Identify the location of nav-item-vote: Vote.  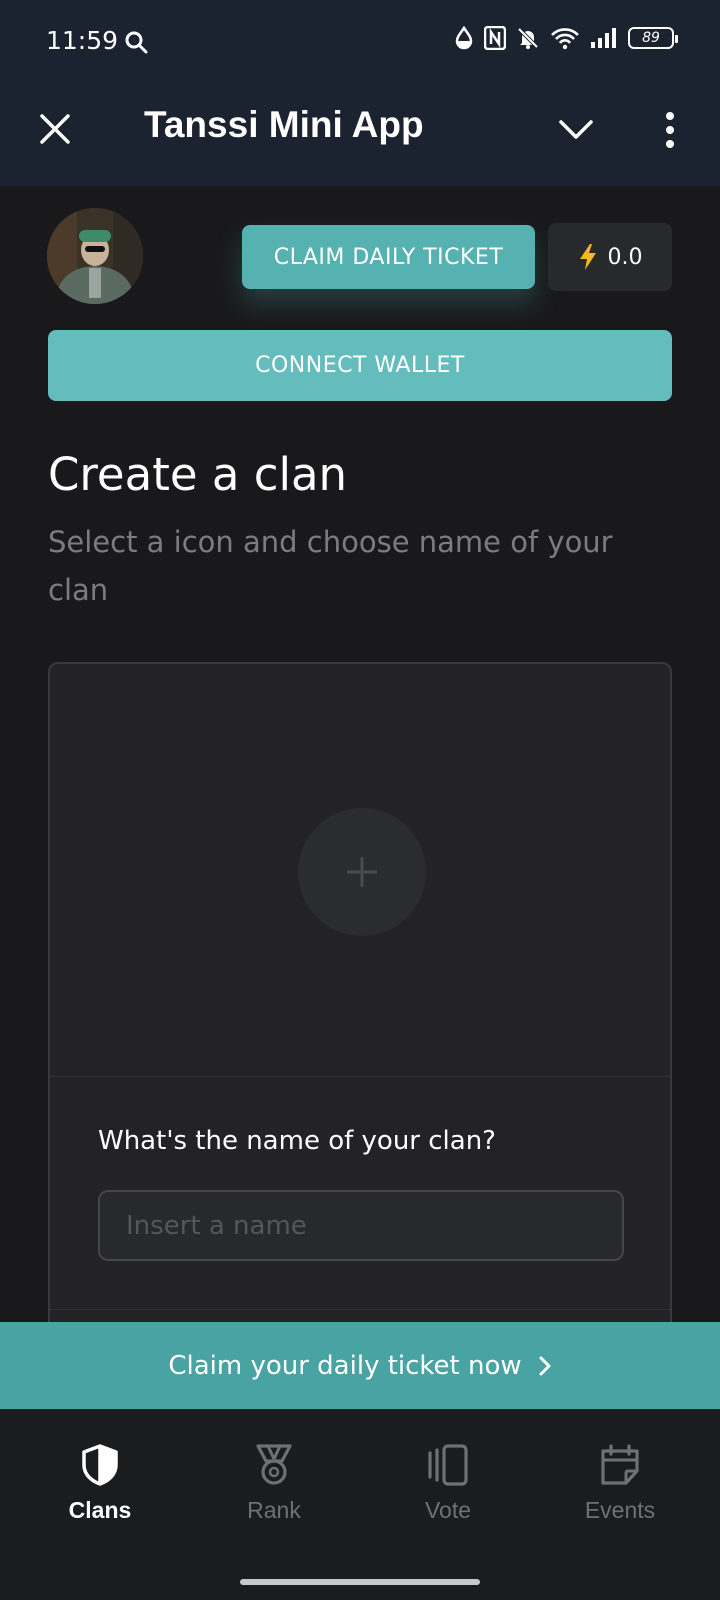
(448, 1483).